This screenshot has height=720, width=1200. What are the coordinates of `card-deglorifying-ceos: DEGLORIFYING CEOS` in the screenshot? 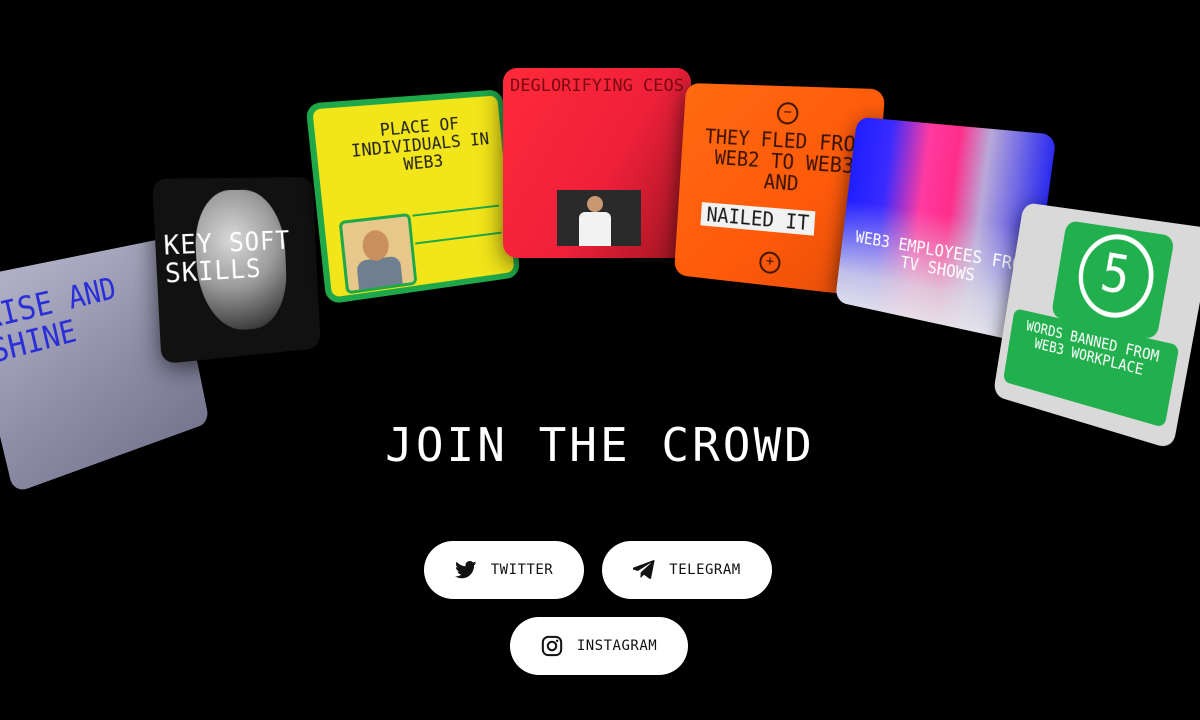 It's located at (597, 163).